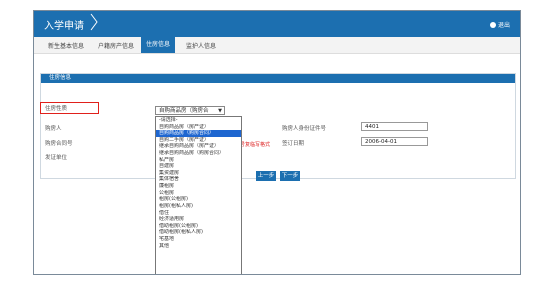  Describe the element at coordinates (198, 206) in the screenshot. I see `dropdown-option: 租房(租私人房)` at that location.